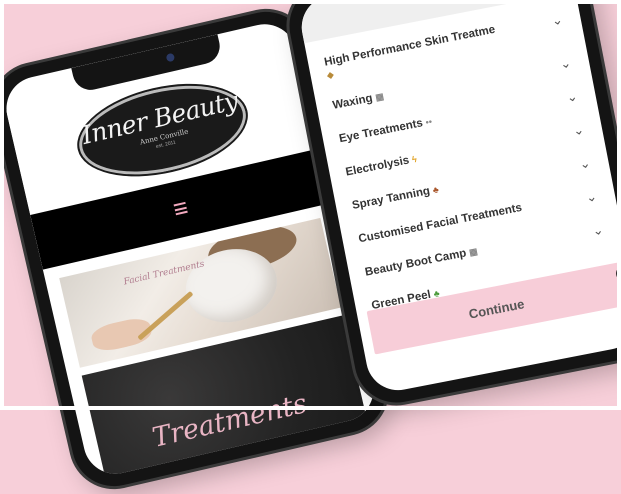  What do you see at coordinates (391, 198) in the screenshot?
I see `service-label: Spray Tanning` at bounding box center [391, 198].